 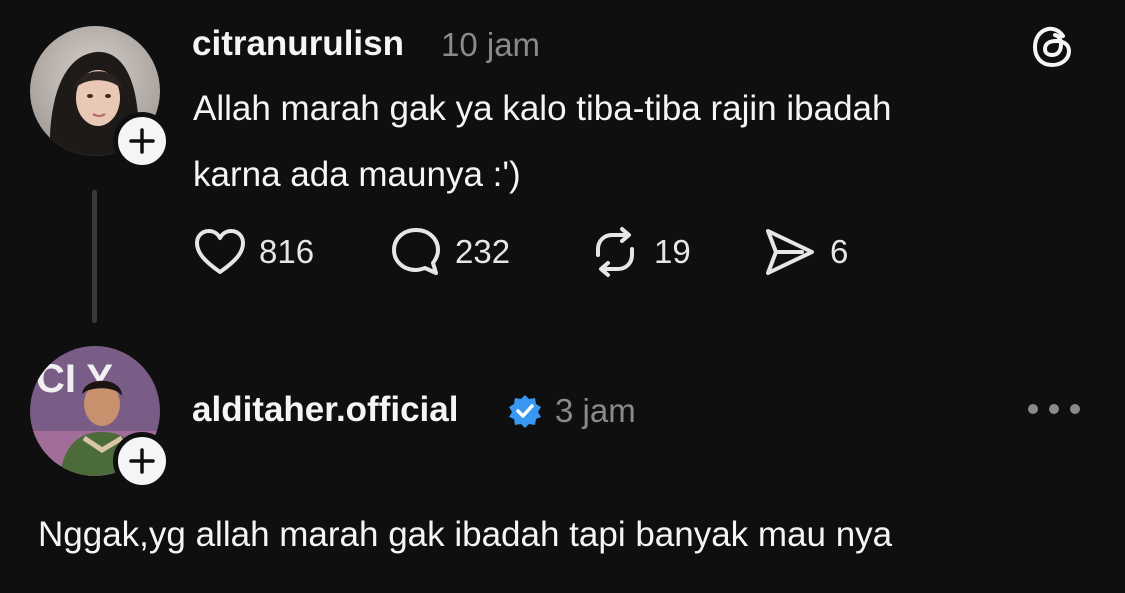 What do you see at coordinates (325, 410) in the screenshot?
I see `reply-username: alditaher.official` at bounding box center [325, 410].